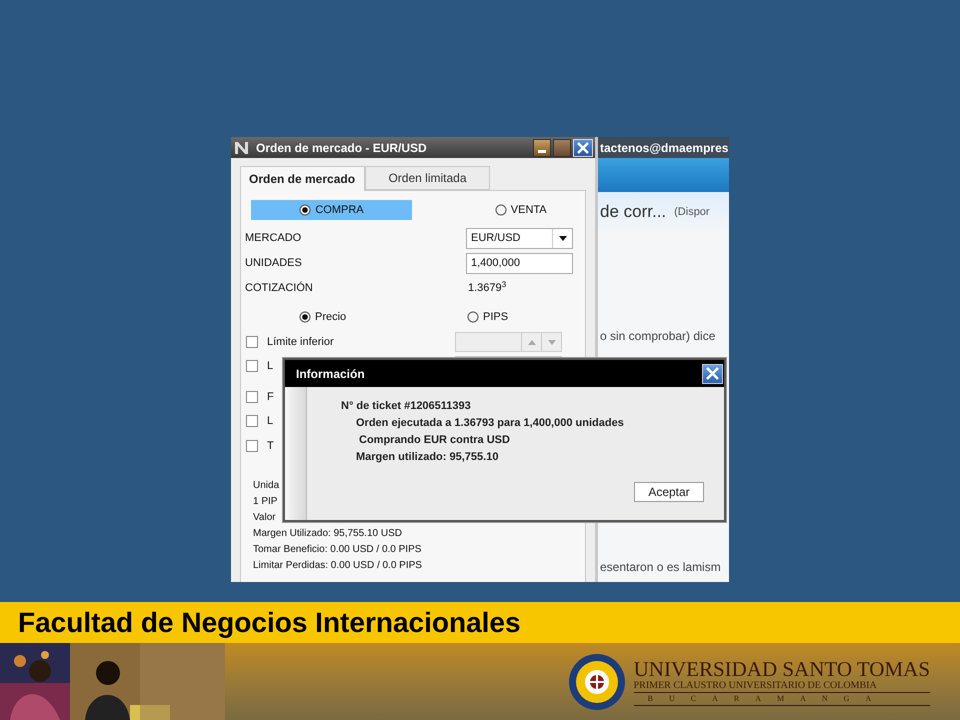 The image size is (960, 720). I want to click on mode-option: PIPS, so click(487, 317).